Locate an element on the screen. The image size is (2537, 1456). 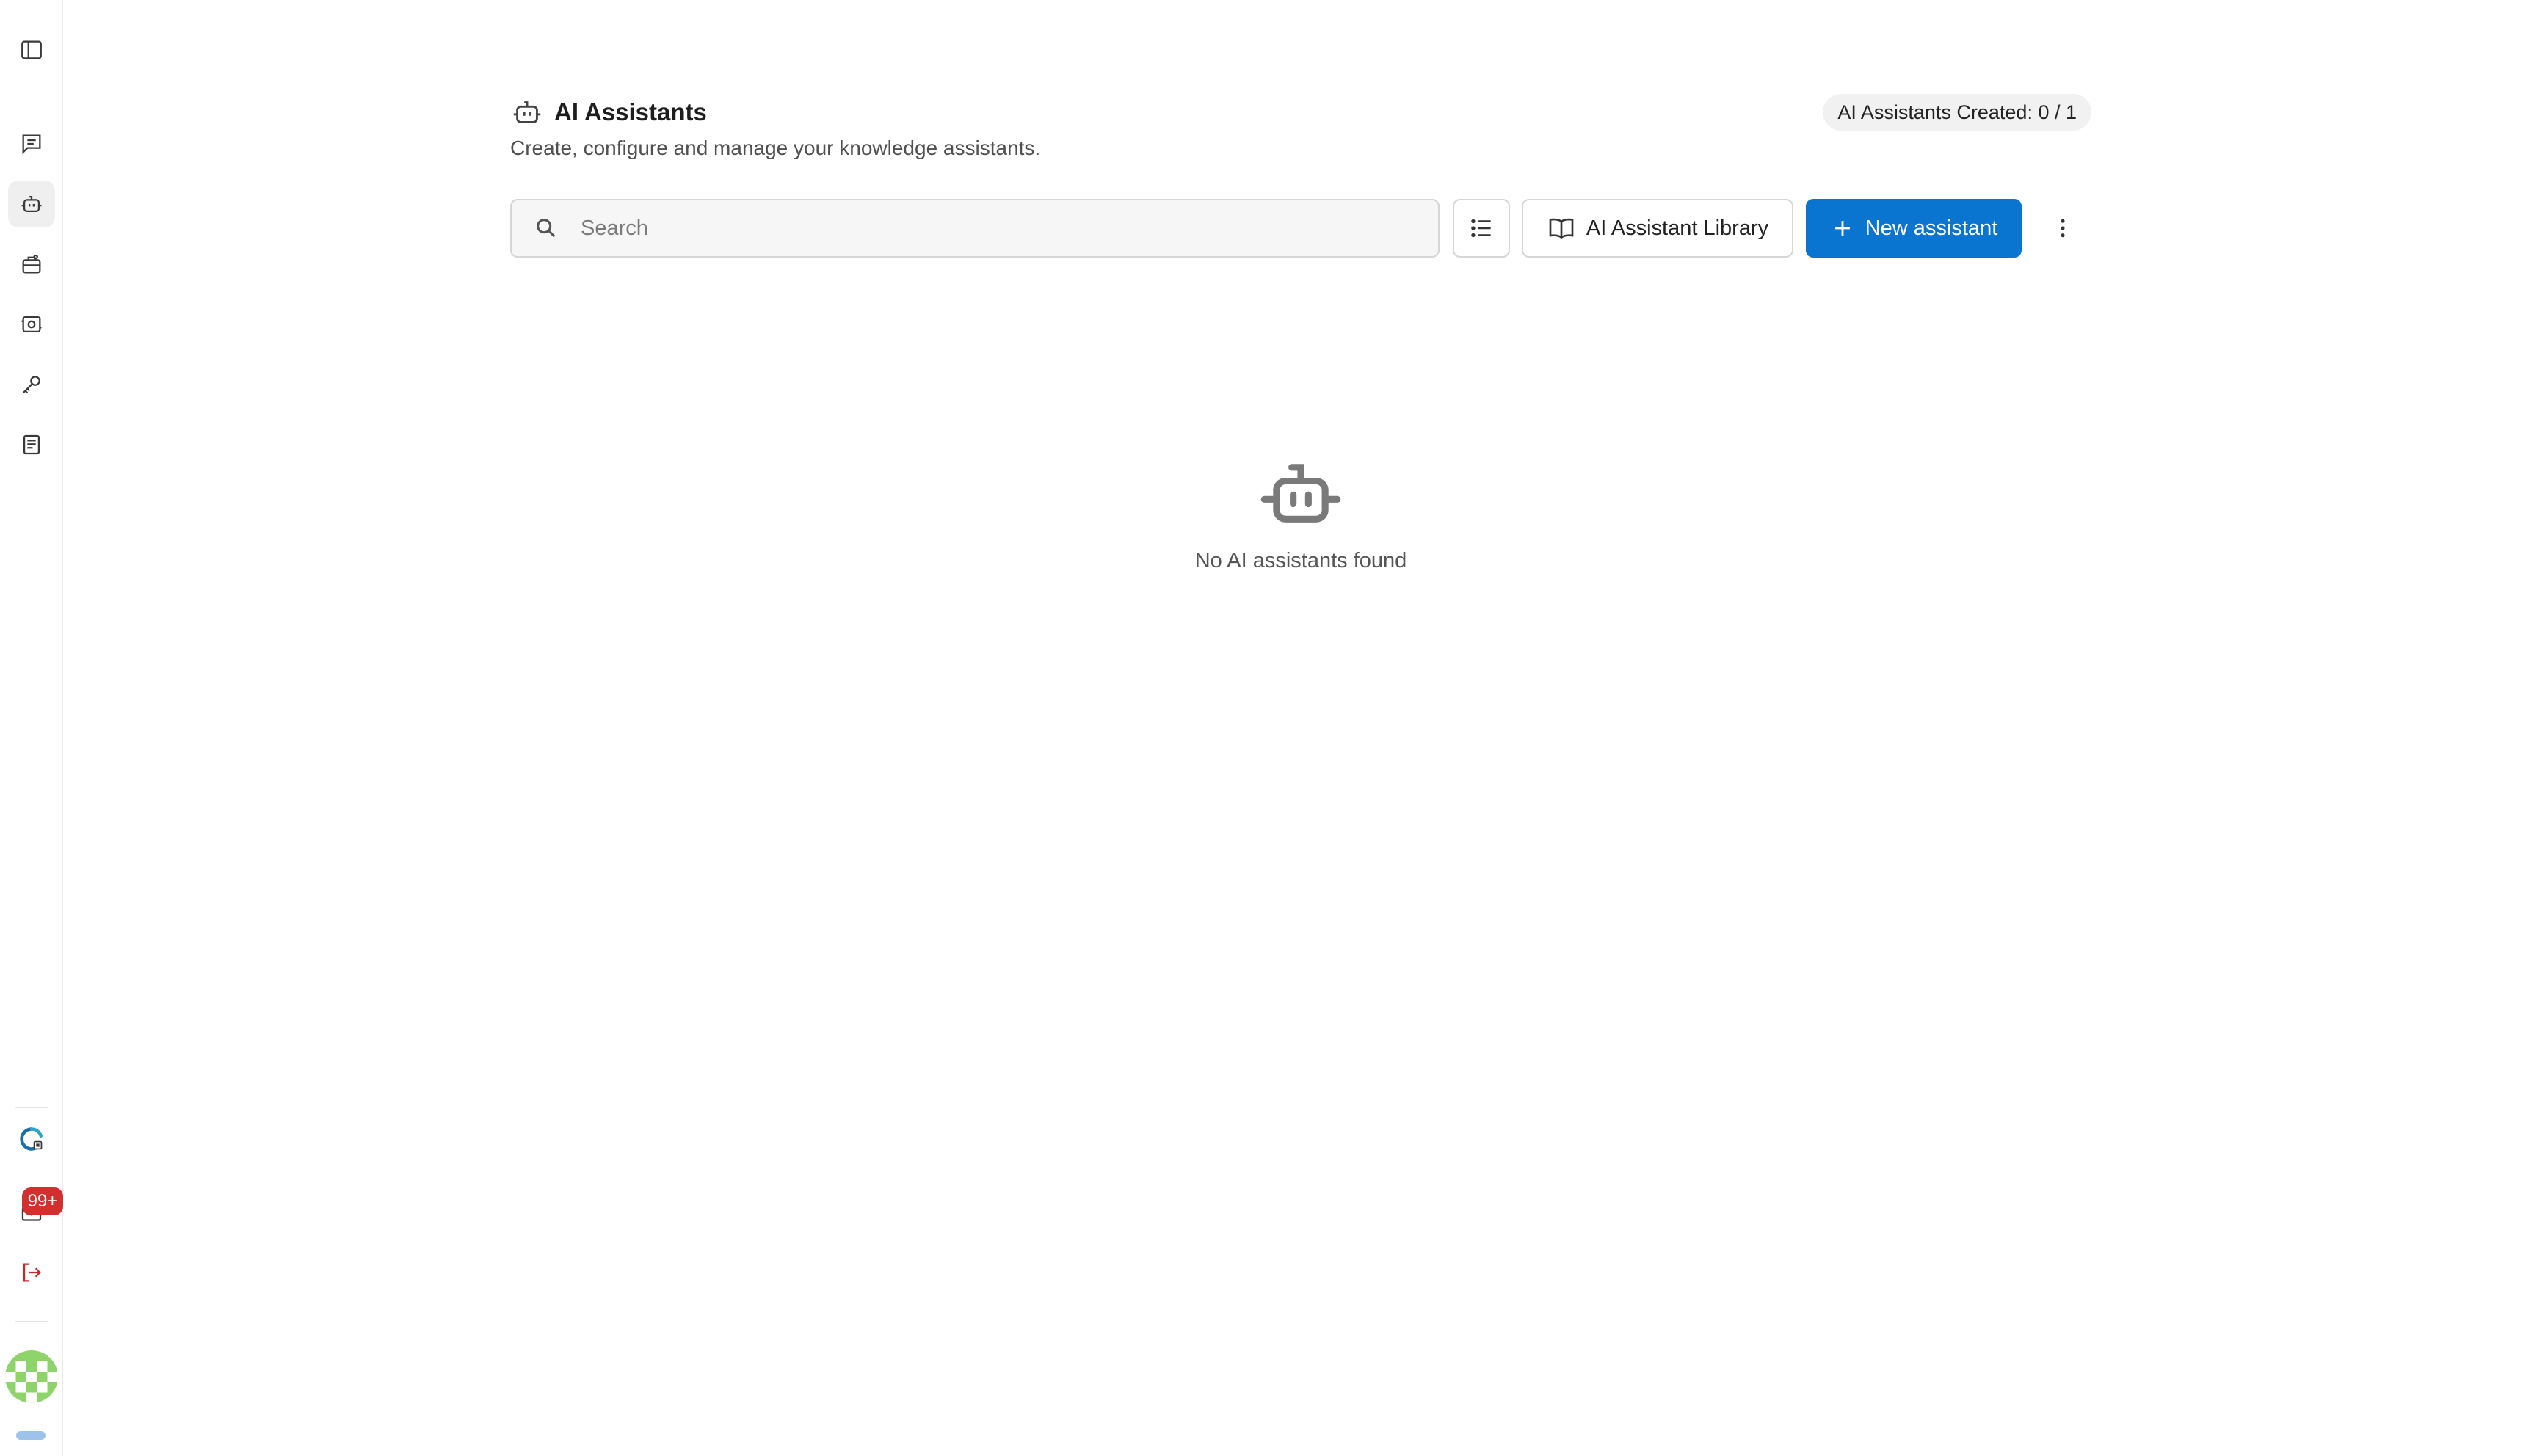
empty-state-message: No AI assistants found is located at coordinates (1300, 560).